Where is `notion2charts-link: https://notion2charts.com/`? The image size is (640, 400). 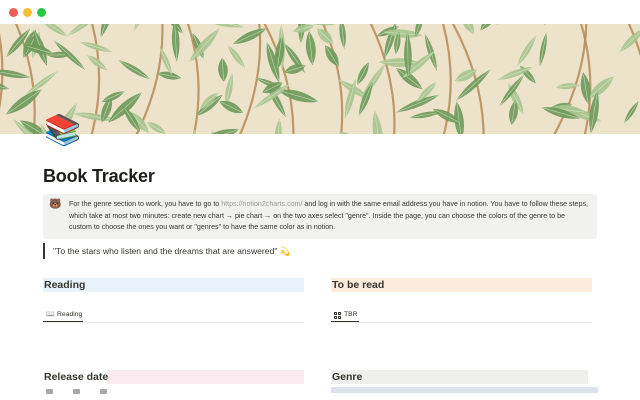
notion2charts-link: https://notion2charts.com/ is located at coordinates (261, 204).